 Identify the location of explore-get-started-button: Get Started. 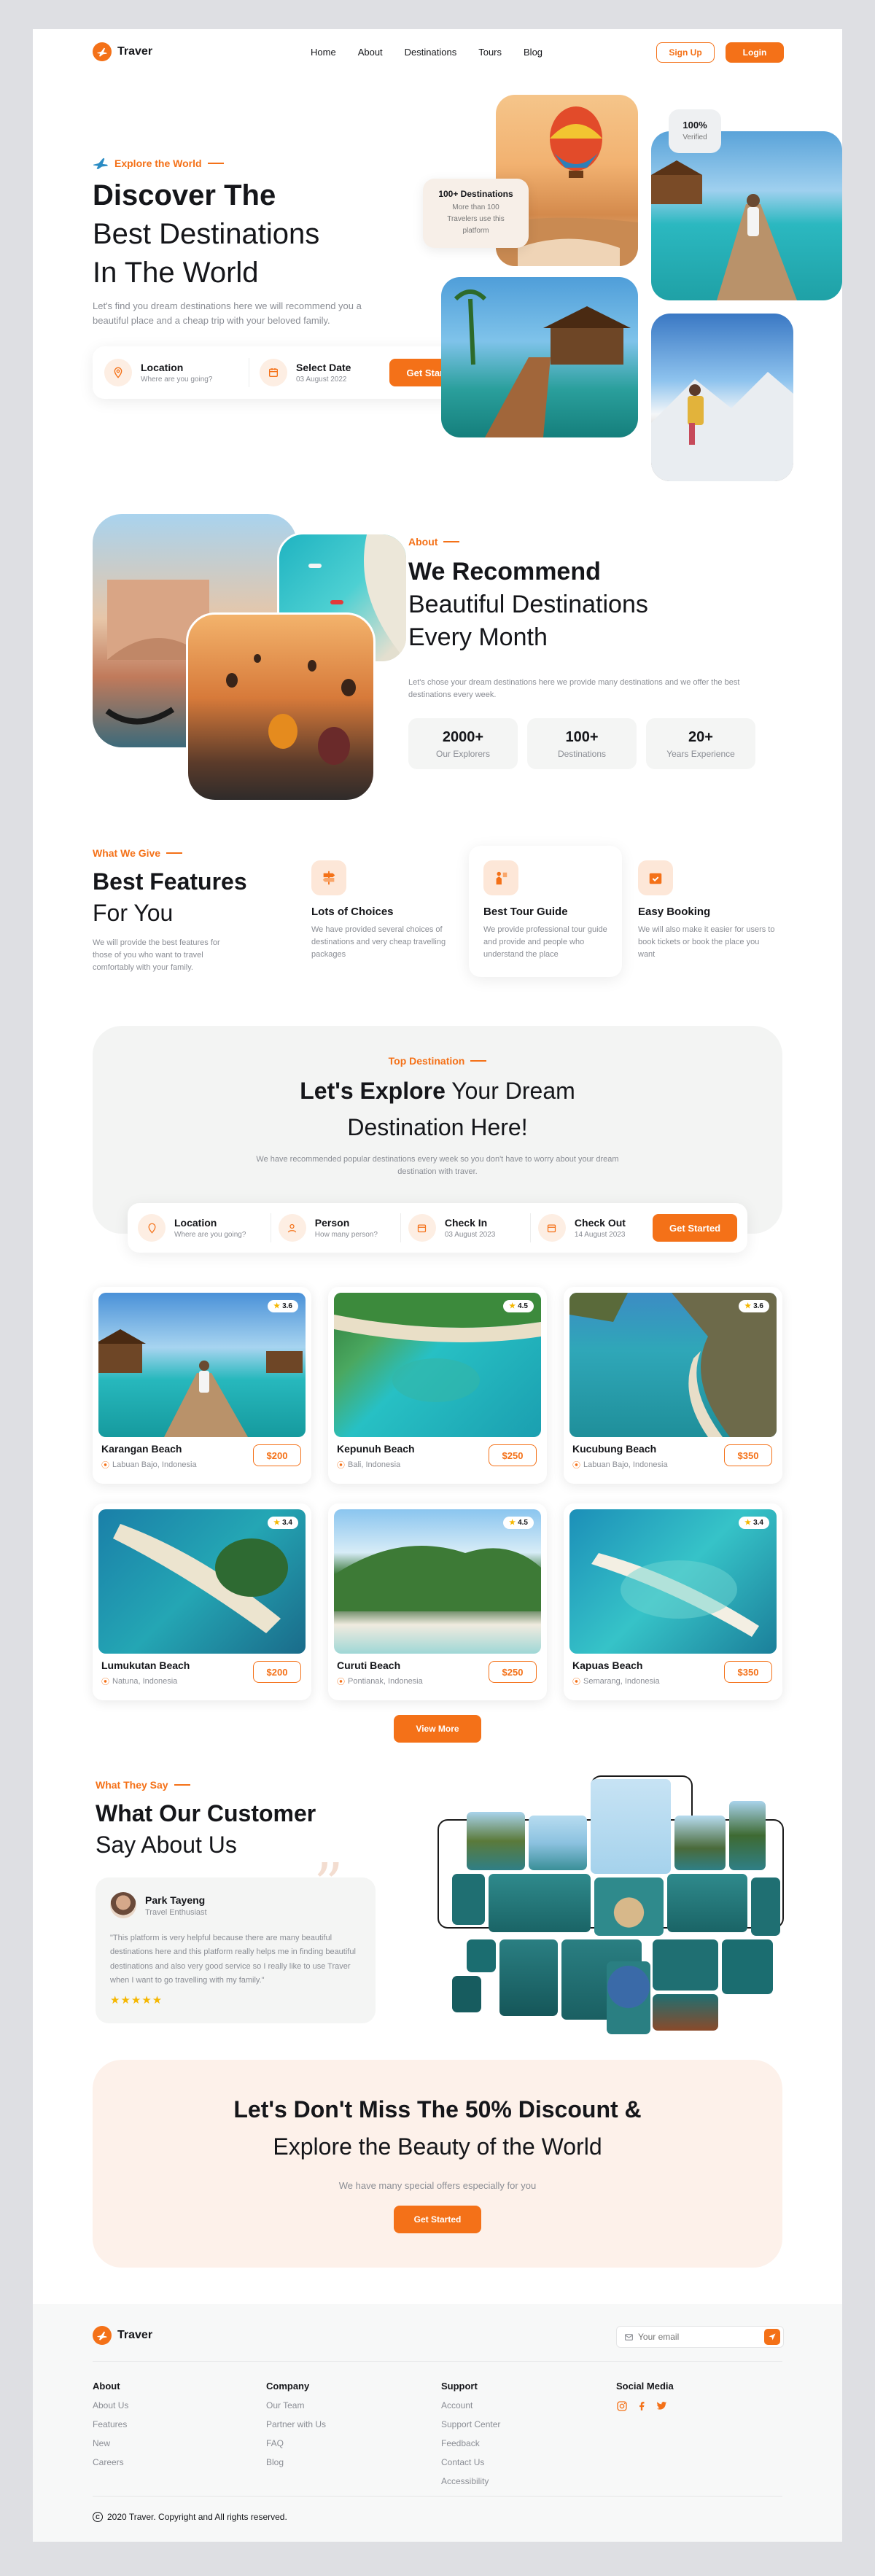
(695, 1228).